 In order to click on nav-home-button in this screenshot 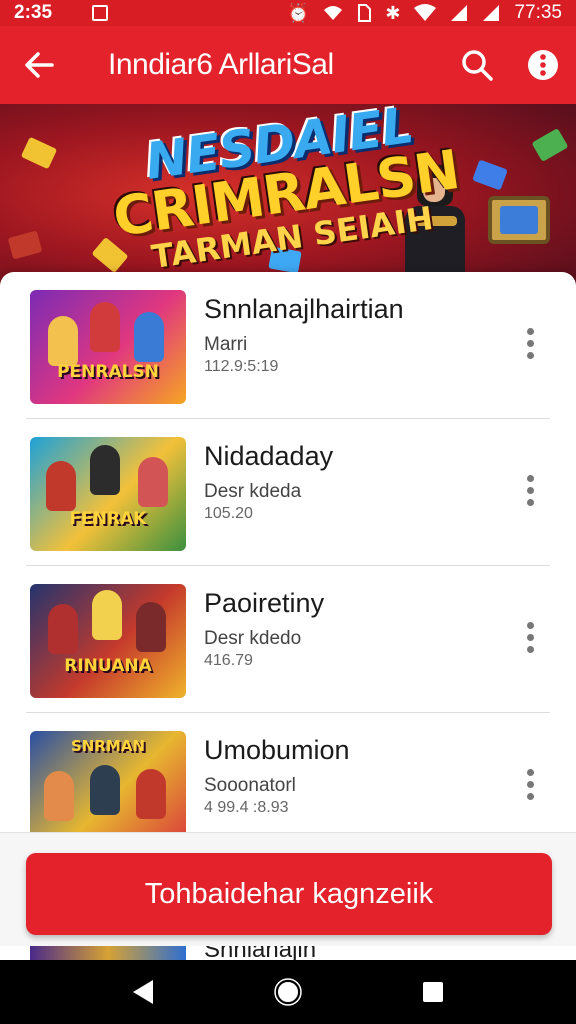, I will do `click(288, 992)`.